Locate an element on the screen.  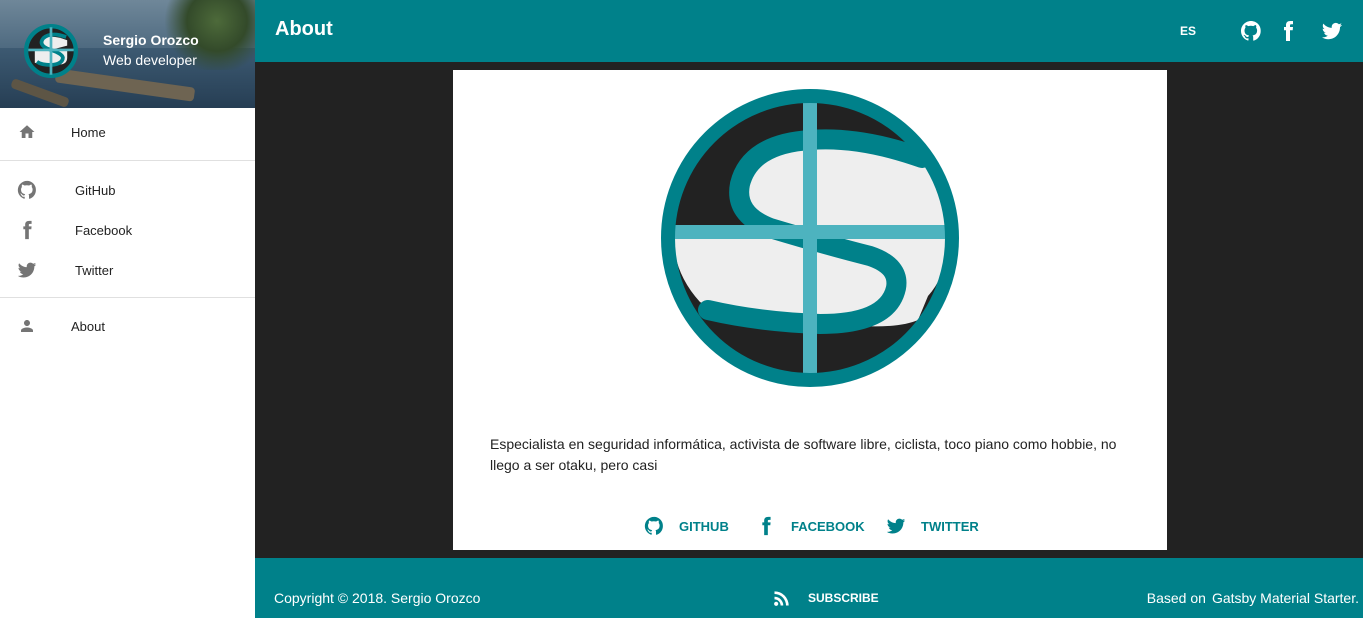
github-link: GITHUB is located at coordinates (686, 526).